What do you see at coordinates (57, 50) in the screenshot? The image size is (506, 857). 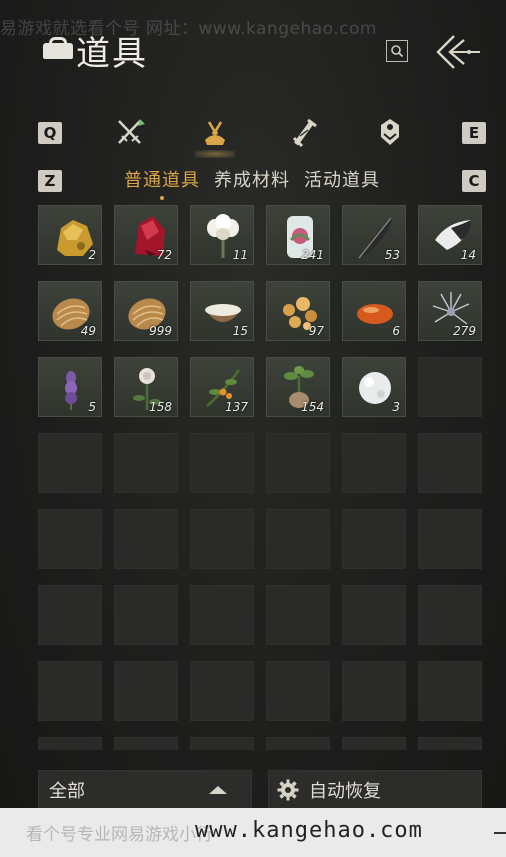 I see `bag-title-icon` at bounding box center [57, 50].